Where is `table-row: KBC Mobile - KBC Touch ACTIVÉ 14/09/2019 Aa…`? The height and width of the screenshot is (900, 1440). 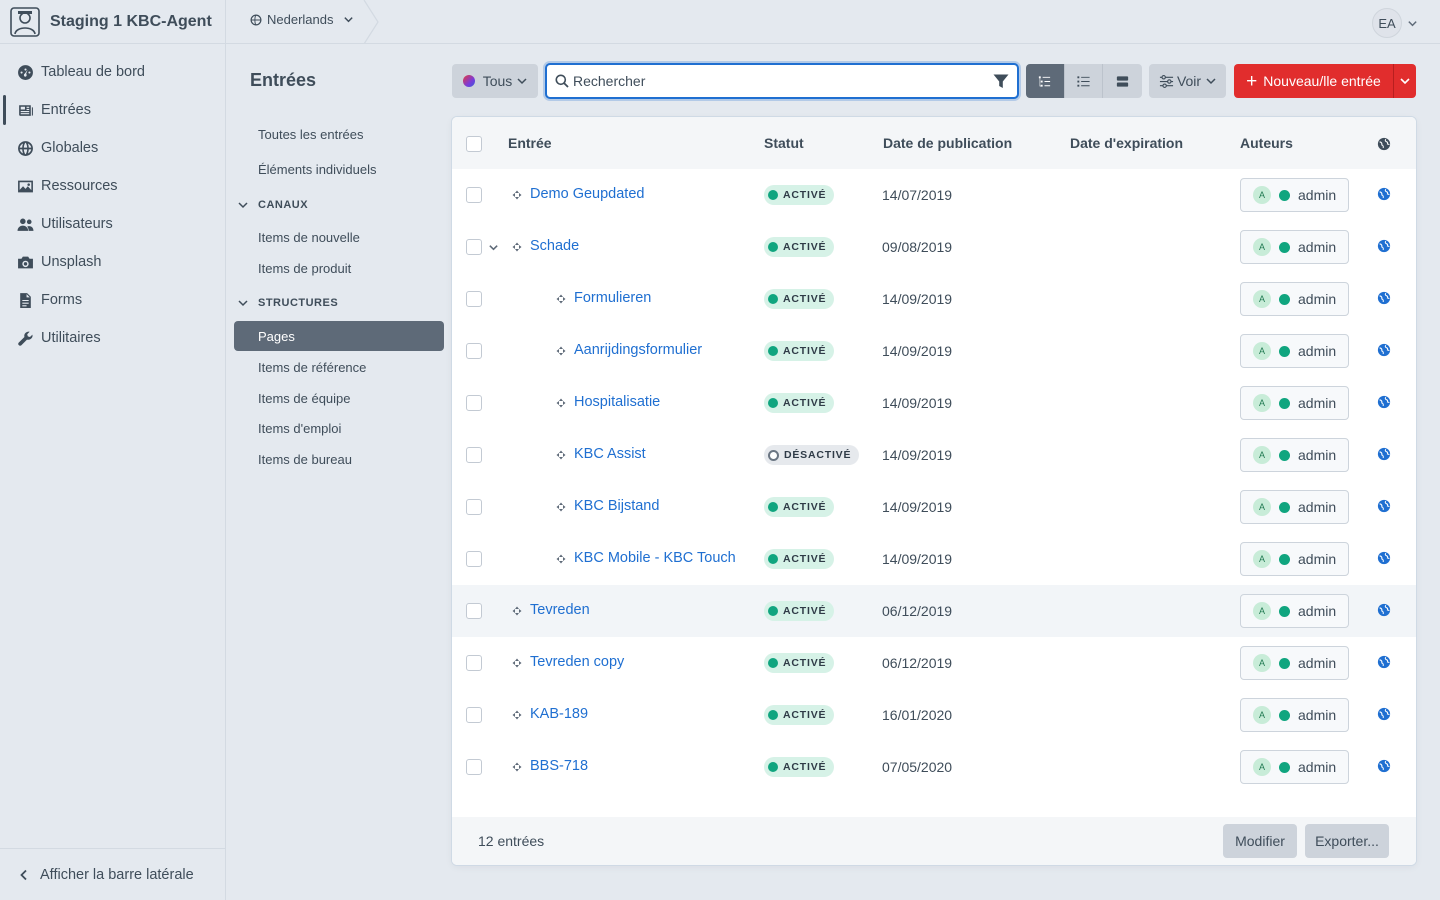 table-row: KBC Mobile - KBC Touch ACTIVÉ 14/09/2019 Aa… is located at coordinates (934, 559).